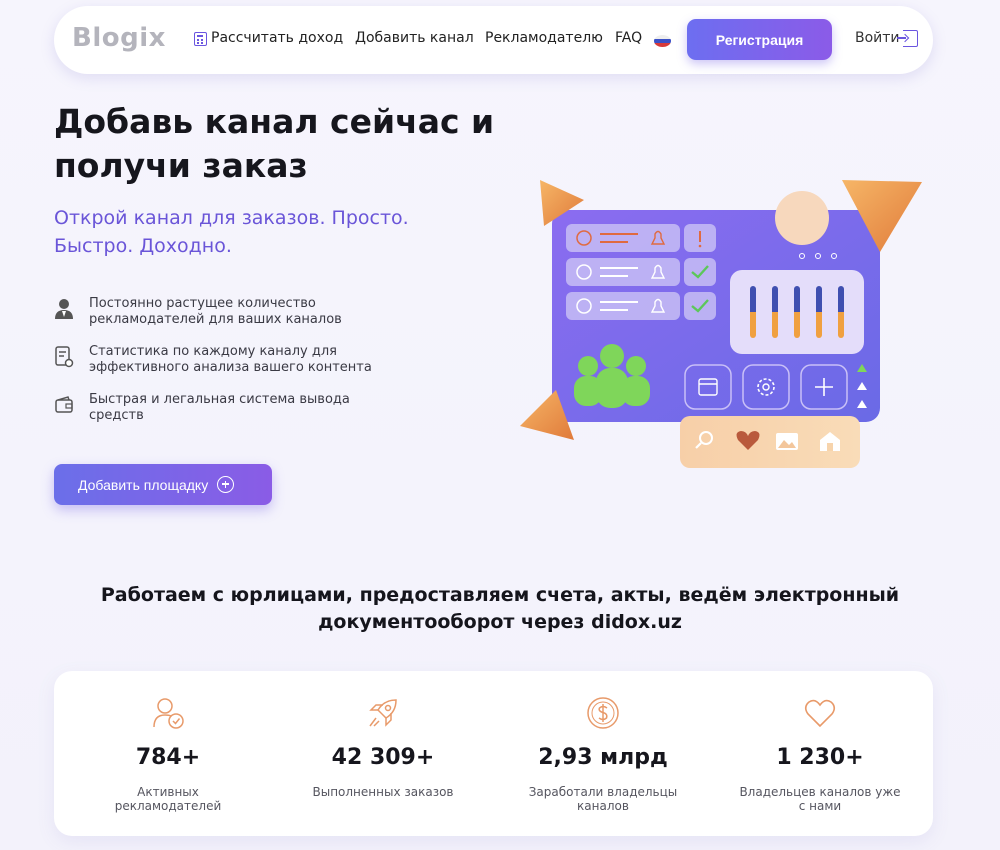 The height and width of the screenshot is (850, 1000). Describe the element at coordinates (200, 39) in the screenshot. I see `calculator-icon` at that location.